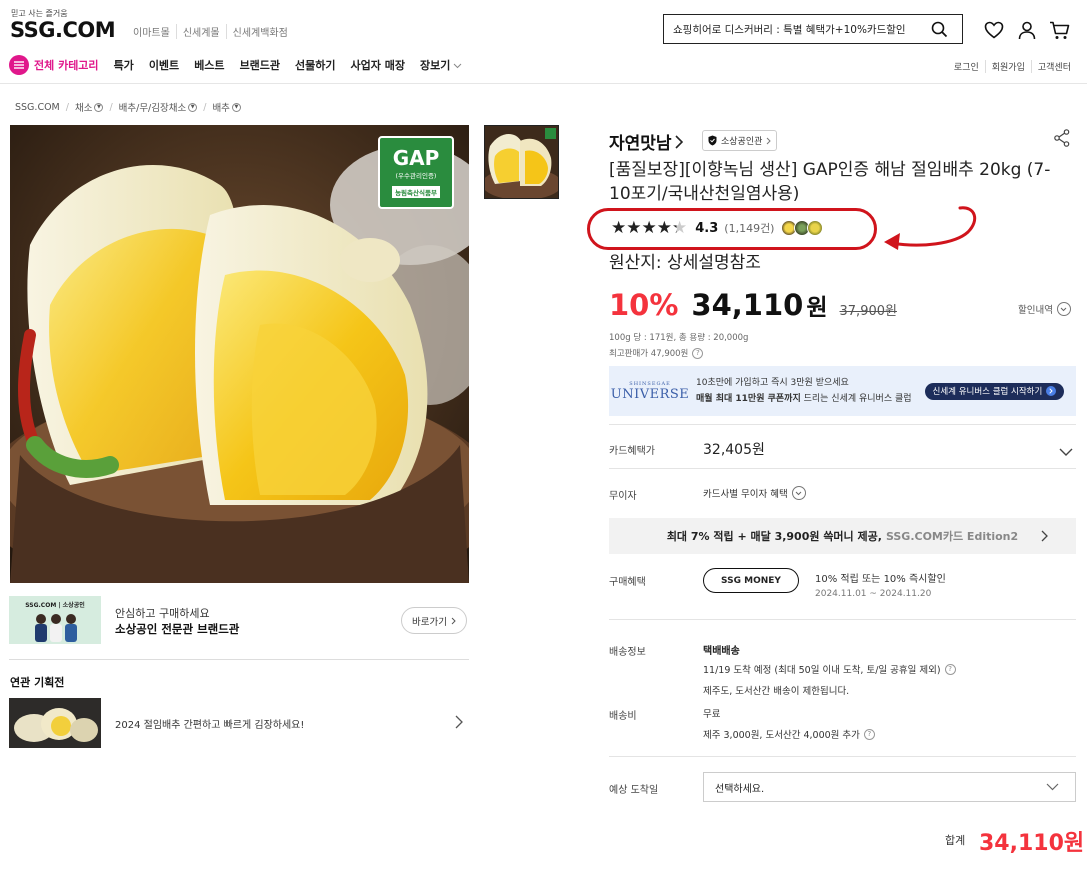 The width and height of the screenshot is (1087, 869). What do you see at coordinates (880, 579) in the screenshot?
I see `purchase-benefit-text: 10% 적립 또는 10% 즉시할인` at bounding box center [880, 579].